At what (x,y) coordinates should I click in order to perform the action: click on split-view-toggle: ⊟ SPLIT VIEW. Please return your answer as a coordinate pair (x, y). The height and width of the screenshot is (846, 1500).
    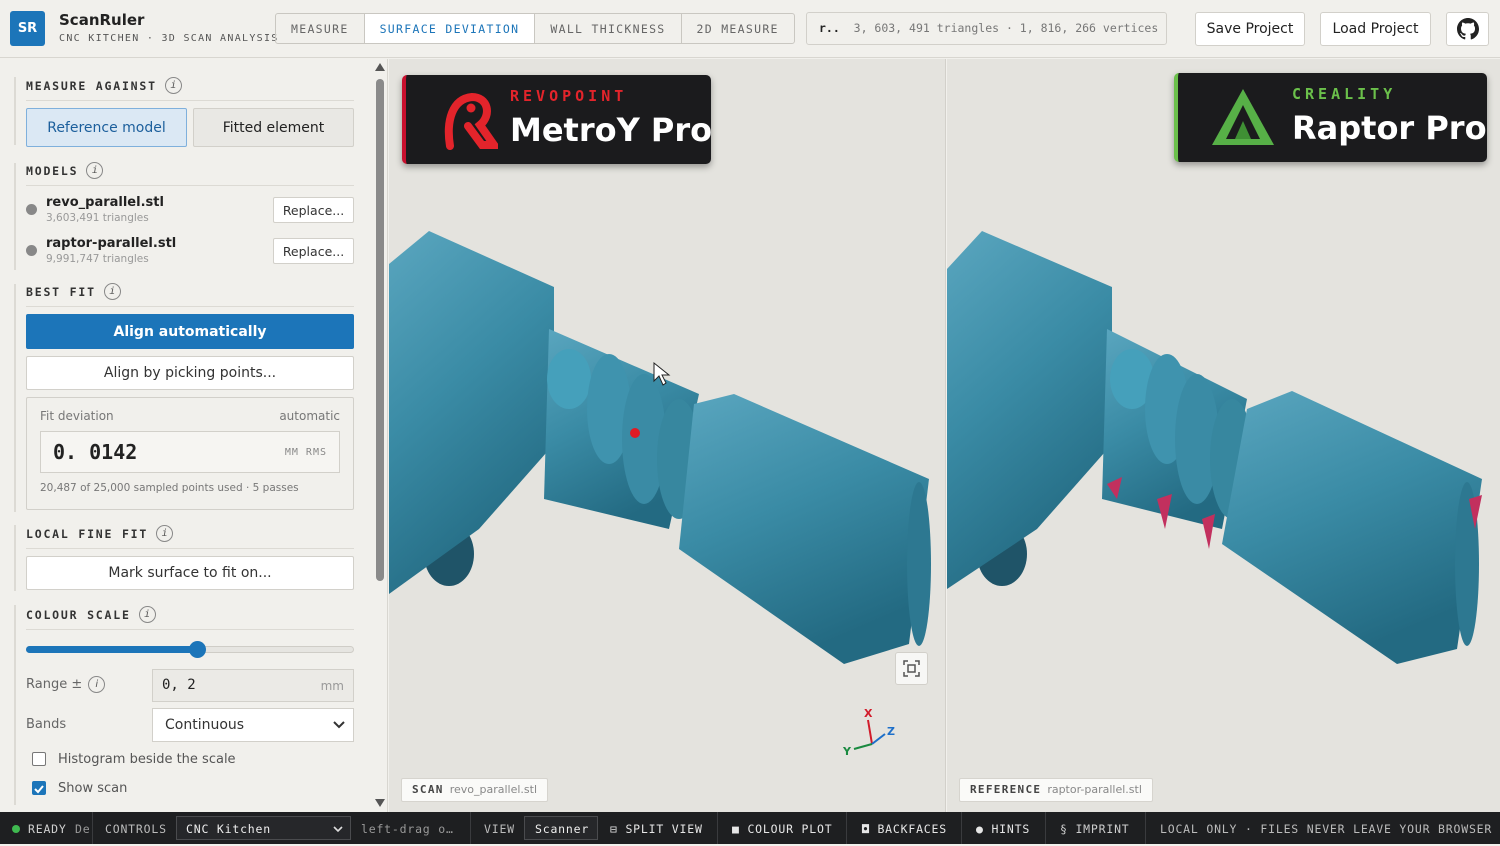
    Looking at the image, I should click on (656, 828).